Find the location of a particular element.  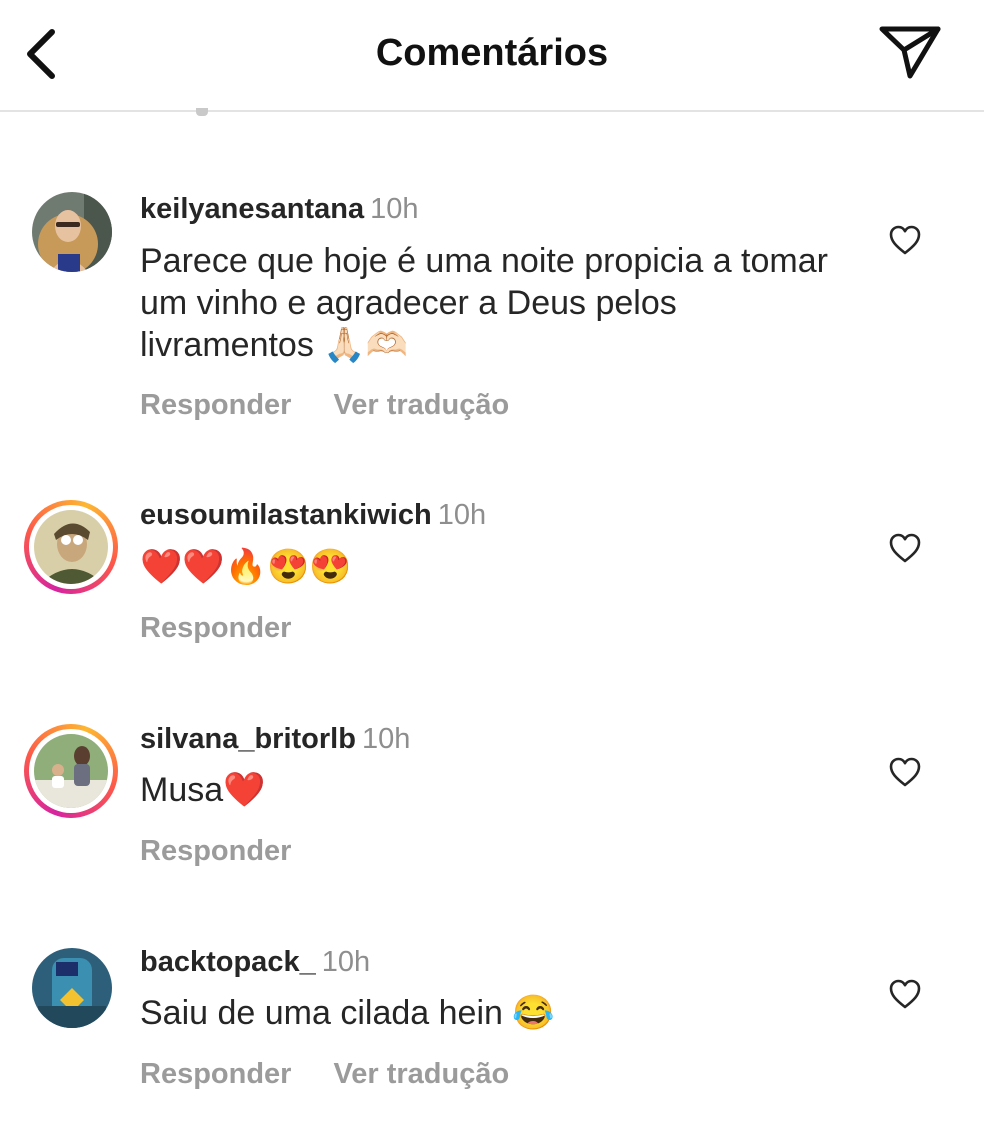

avatar-eusoumilastankiwich is located at coordinates (71, 547).